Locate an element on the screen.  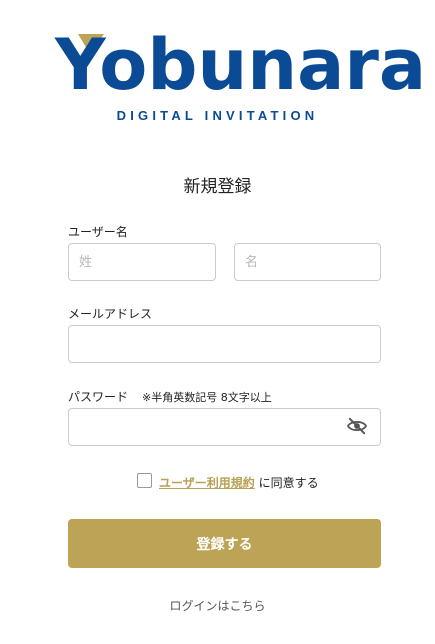
logo-wordmark: Yobunara is located at coordinates (241, 65).